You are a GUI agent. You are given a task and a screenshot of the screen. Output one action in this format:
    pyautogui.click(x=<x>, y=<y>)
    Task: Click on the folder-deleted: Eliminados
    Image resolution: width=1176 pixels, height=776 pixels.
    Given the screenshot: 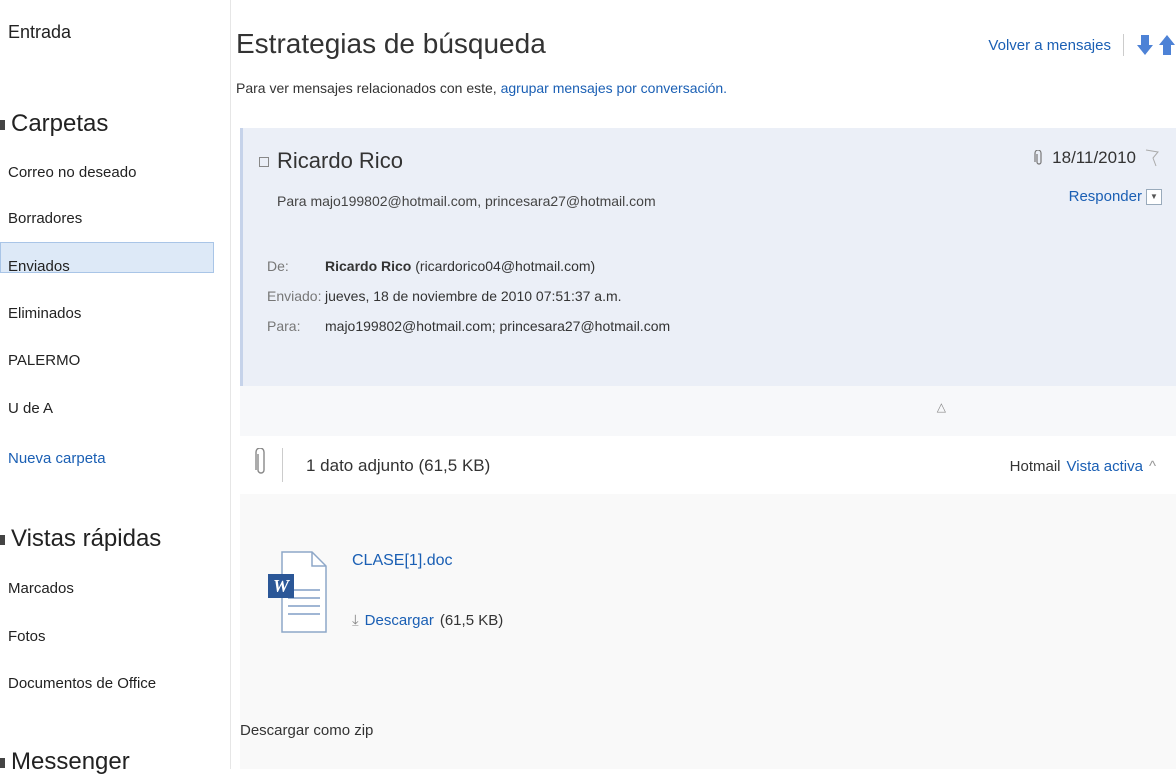 What is the action you would take?
    pyautogui.click(x=44, y=313)
    